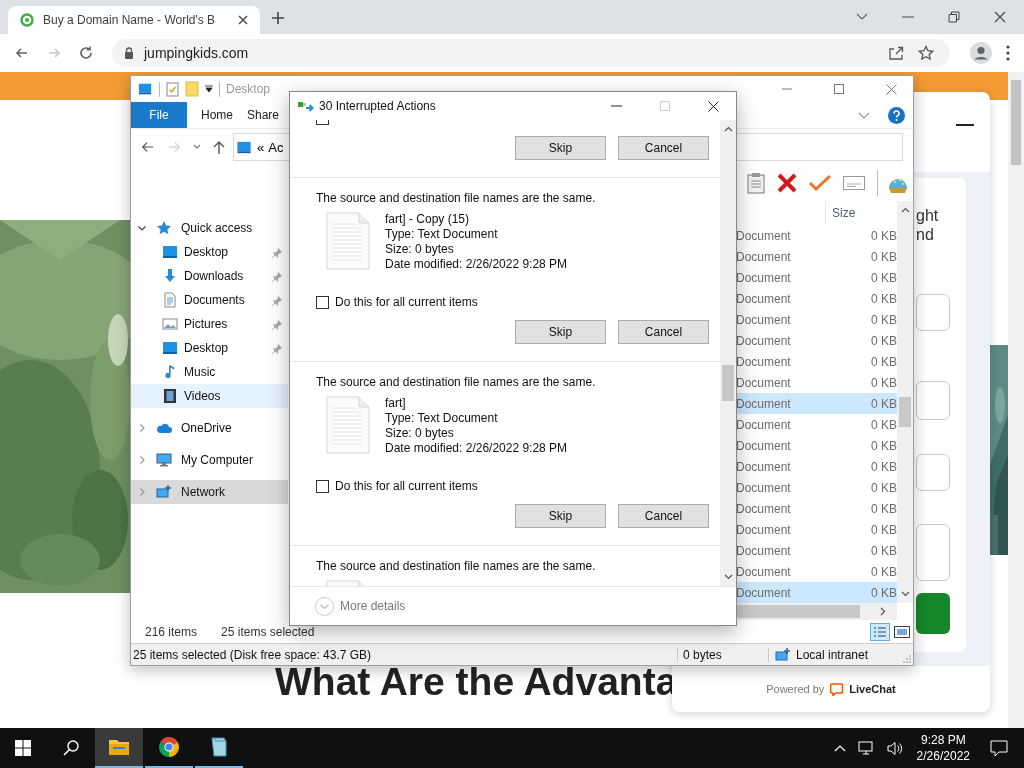 Image resolution: width=1024 pixels, height=768 pixels. I want to click on nav-item: Pictures, so click(209, 324).